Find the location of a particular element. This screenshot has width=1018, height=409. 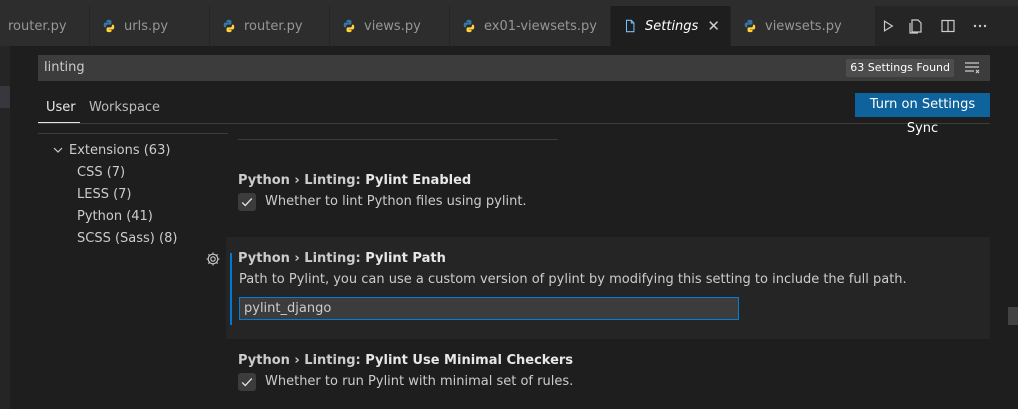

split-editor-icon is located at coordinates (948, 26).